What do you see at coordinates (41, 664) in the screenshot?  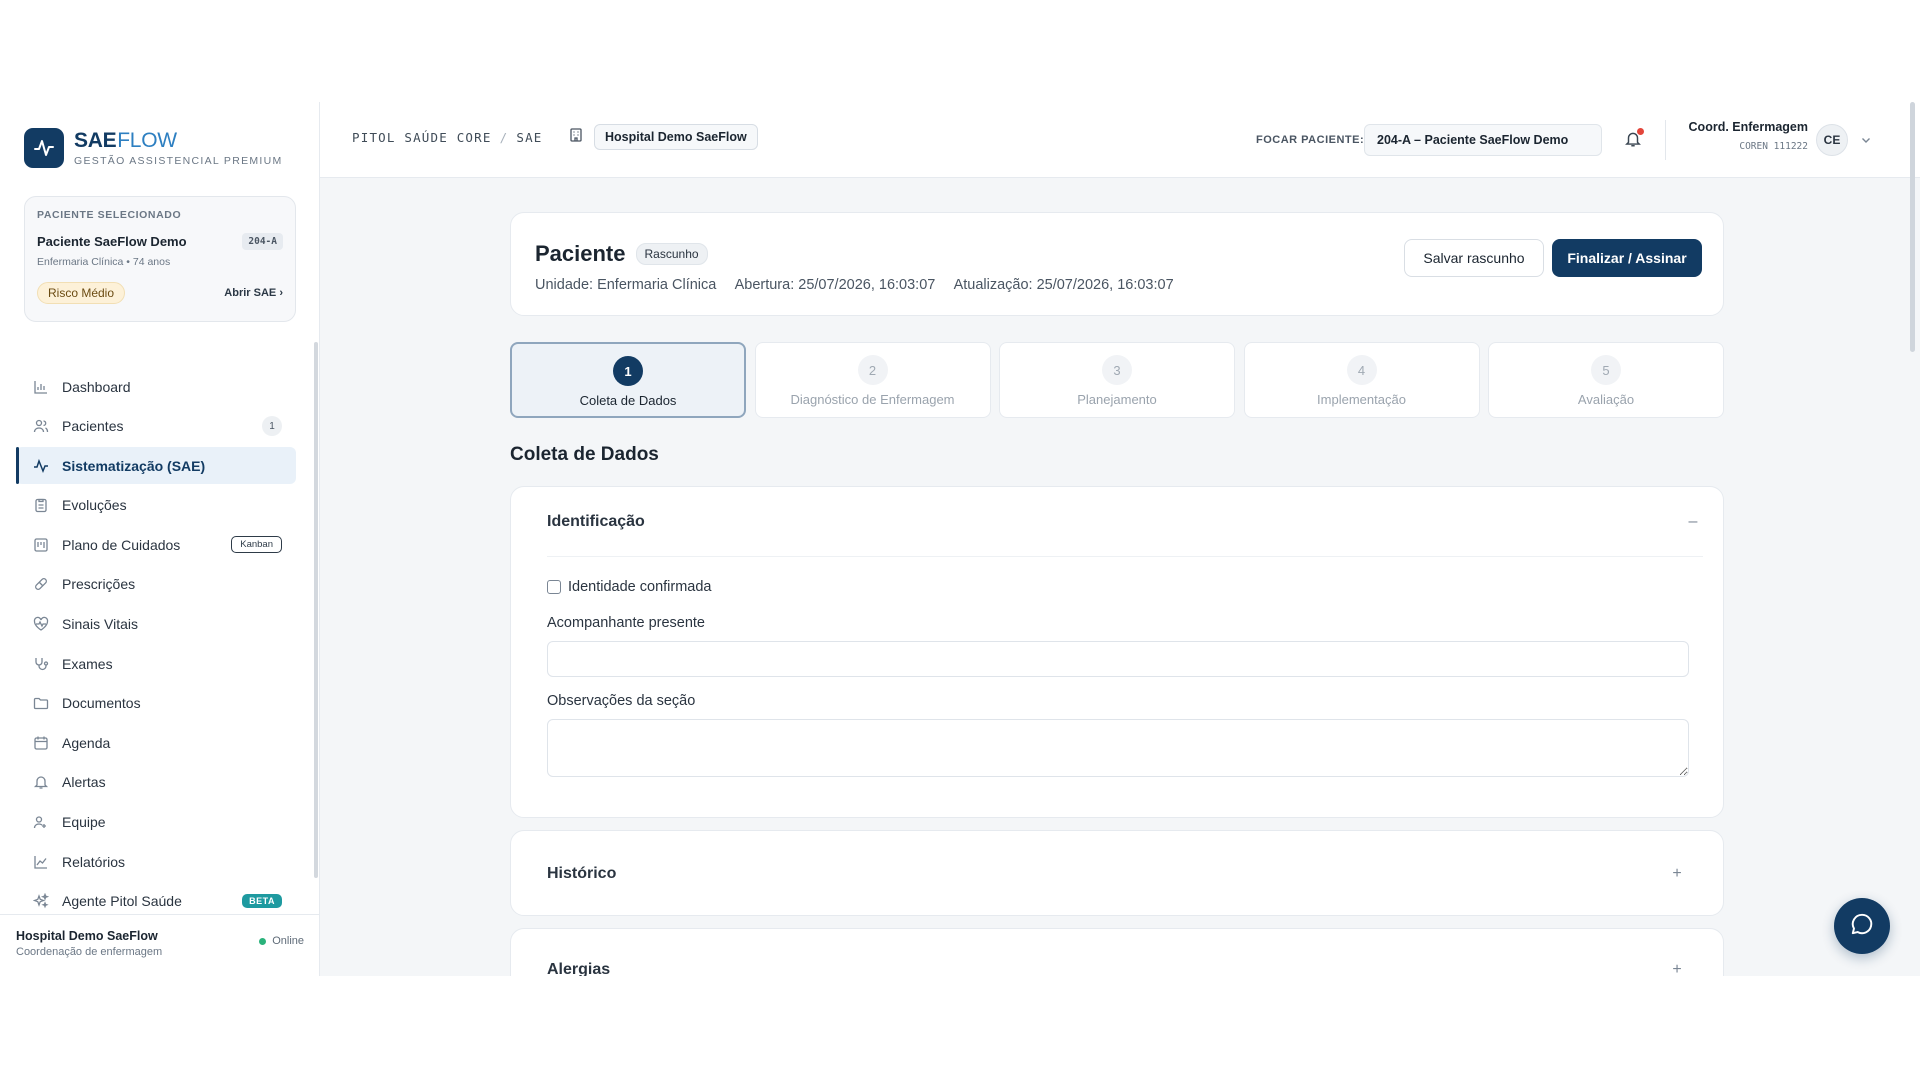 I see `stethoscope-icon` at bounding box center [41, 664].